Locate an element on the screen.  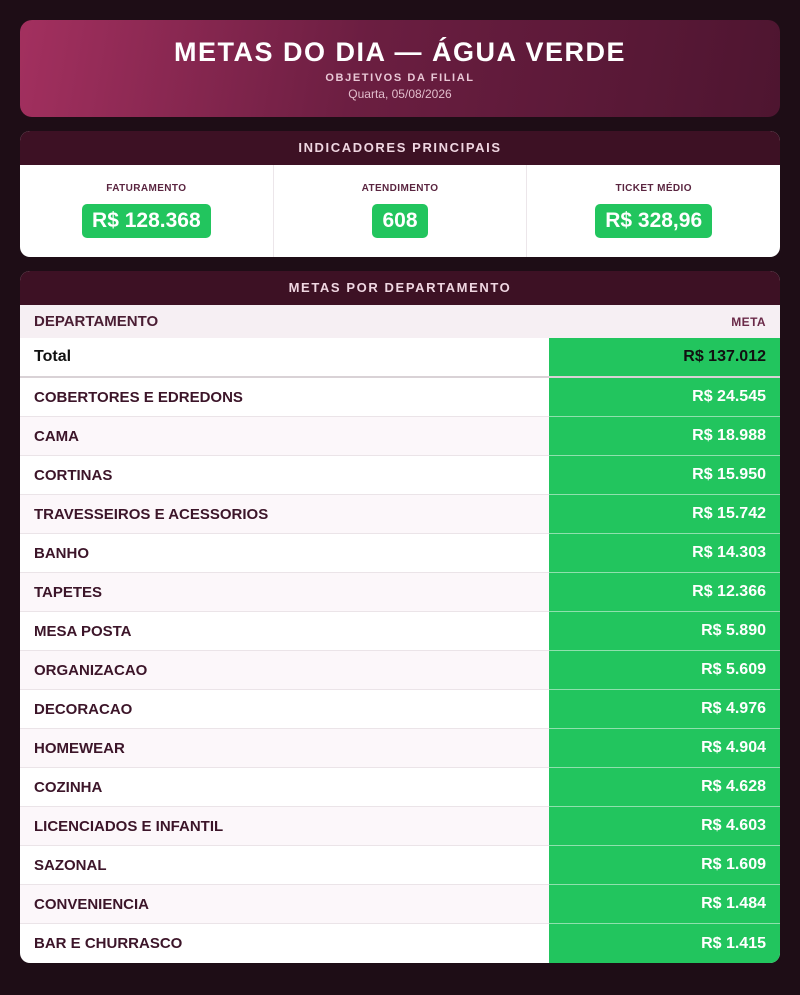
row-department: MESA POSTA is located at coordinates (83, 631).